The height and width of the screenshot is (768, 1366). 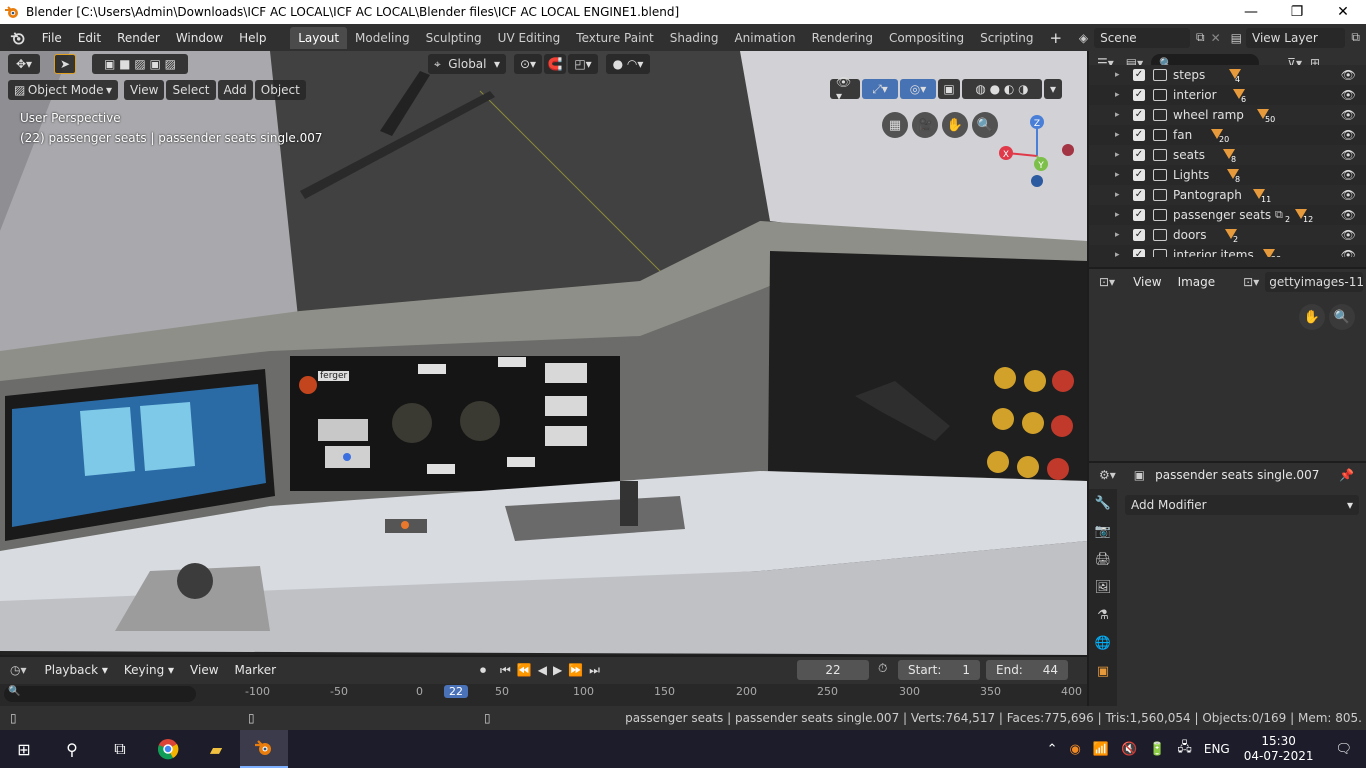 What do you see at coordinates (1056, 38) in the screenshot?
I see `add-workspace-icon: +` at bounding box center [1056, 38].